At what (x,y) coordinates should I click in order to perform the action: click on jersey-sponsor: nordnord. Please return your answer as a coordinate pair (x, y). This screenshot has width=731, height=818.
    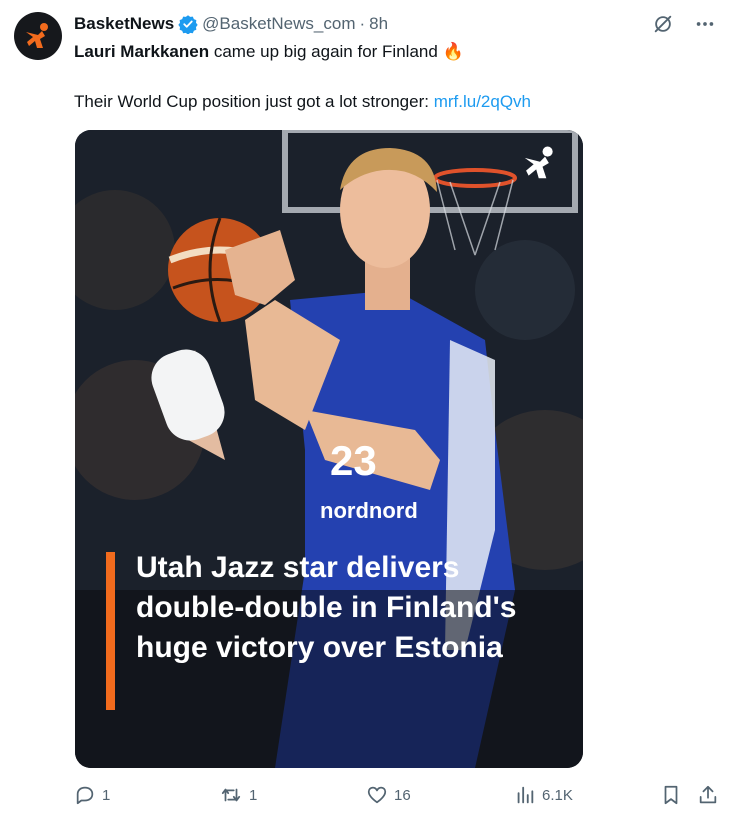
    Looking at the image, I should click on (369, 510).